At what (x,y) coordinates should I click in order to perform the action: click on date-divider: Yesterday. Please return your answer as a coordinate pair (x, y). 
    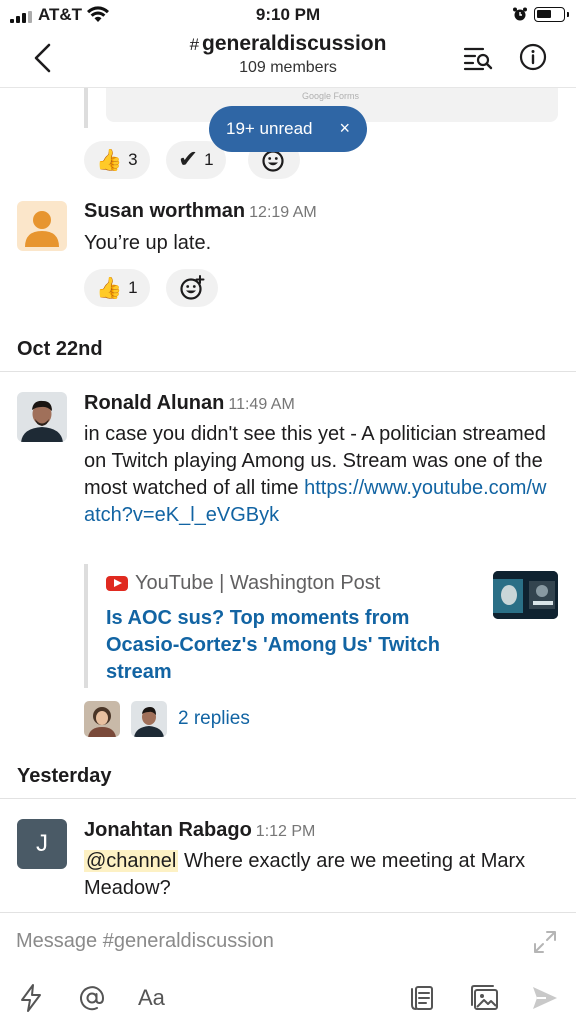
    Looking at the image, I should click on (64, 776).